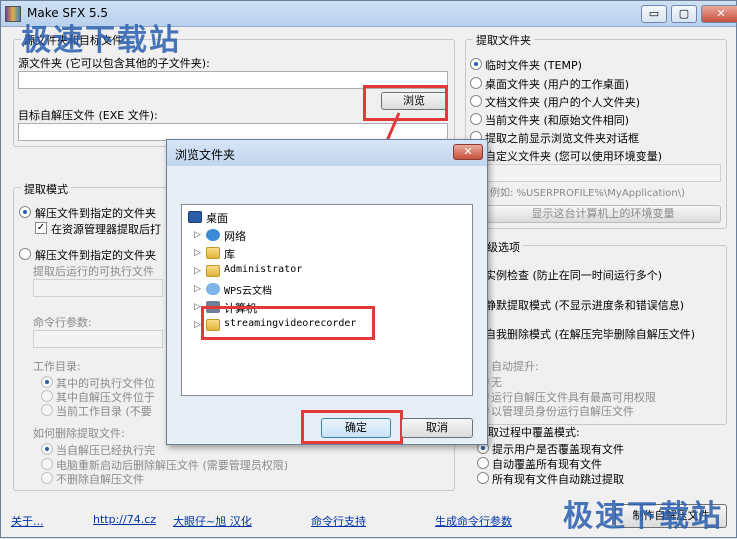  I want to click on tree-item-network: 网络, so click(235, 236).